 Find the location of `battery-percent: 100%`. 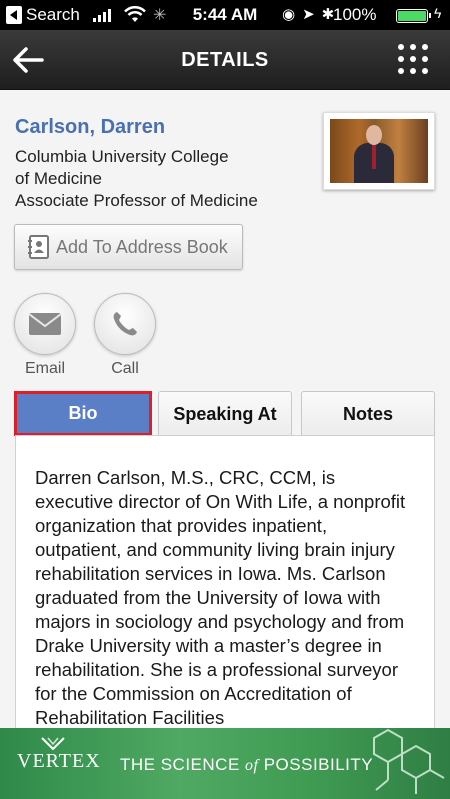

battery-percent: 100% is located at coordinates (355, 14).